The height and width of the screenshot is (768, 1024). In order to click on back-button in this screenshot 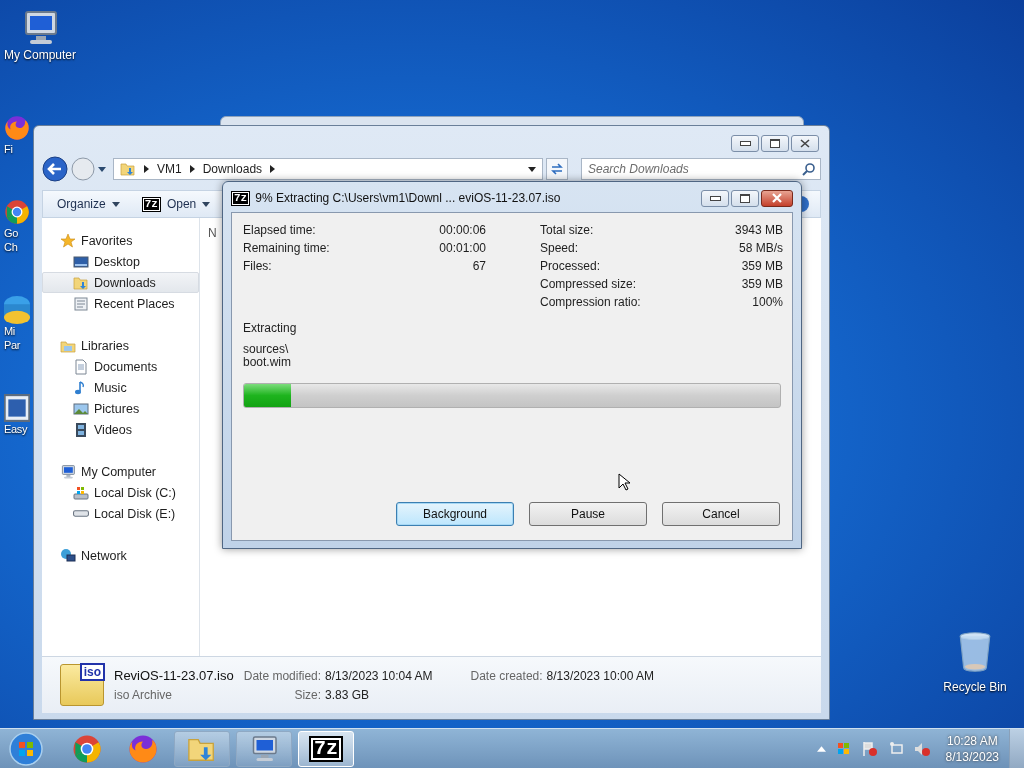, I will do `click(55, 169)`.